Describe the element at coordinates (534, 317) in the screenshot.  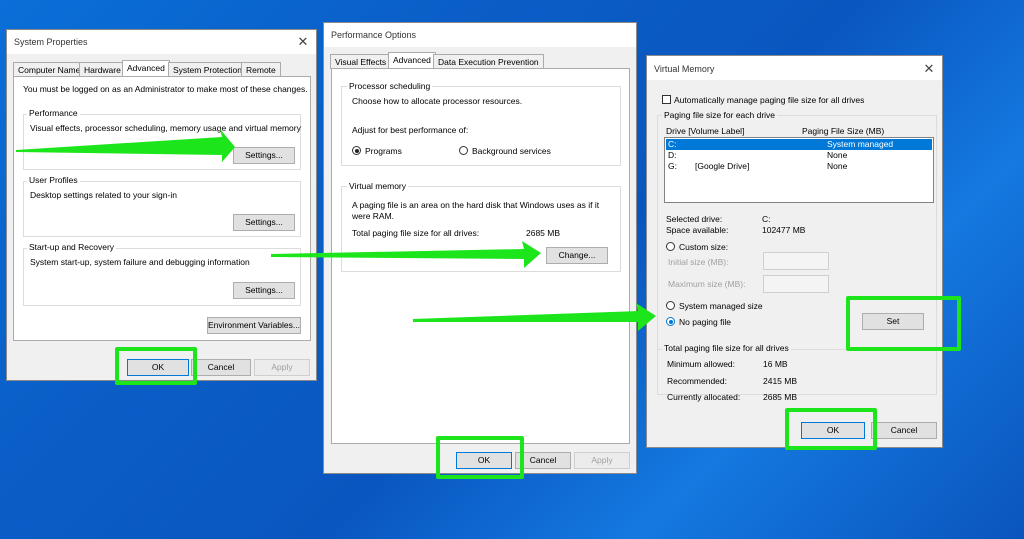
I see `arrow-to-no-paging-file` at that location.